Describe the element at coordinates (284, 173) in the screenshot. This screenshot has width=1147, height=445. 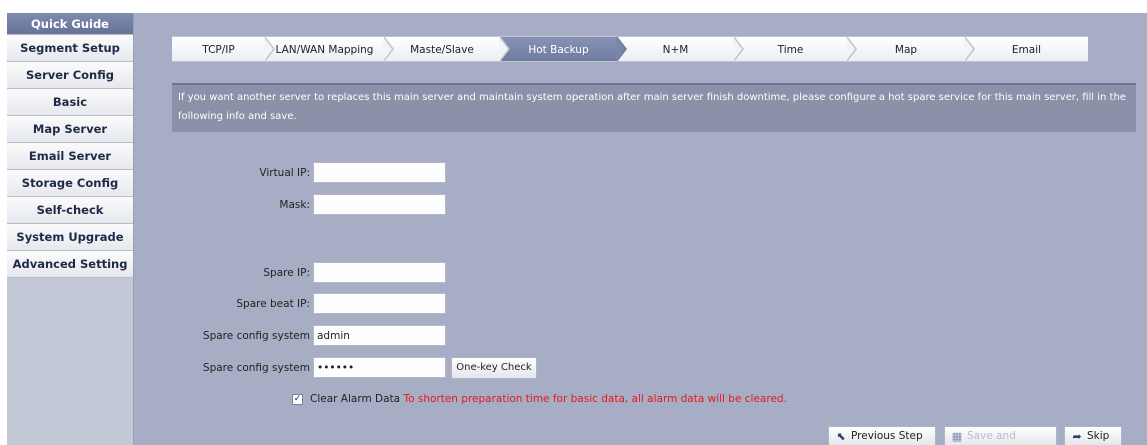
I see `virtual-ip-label: Virtual IP:` at that location.